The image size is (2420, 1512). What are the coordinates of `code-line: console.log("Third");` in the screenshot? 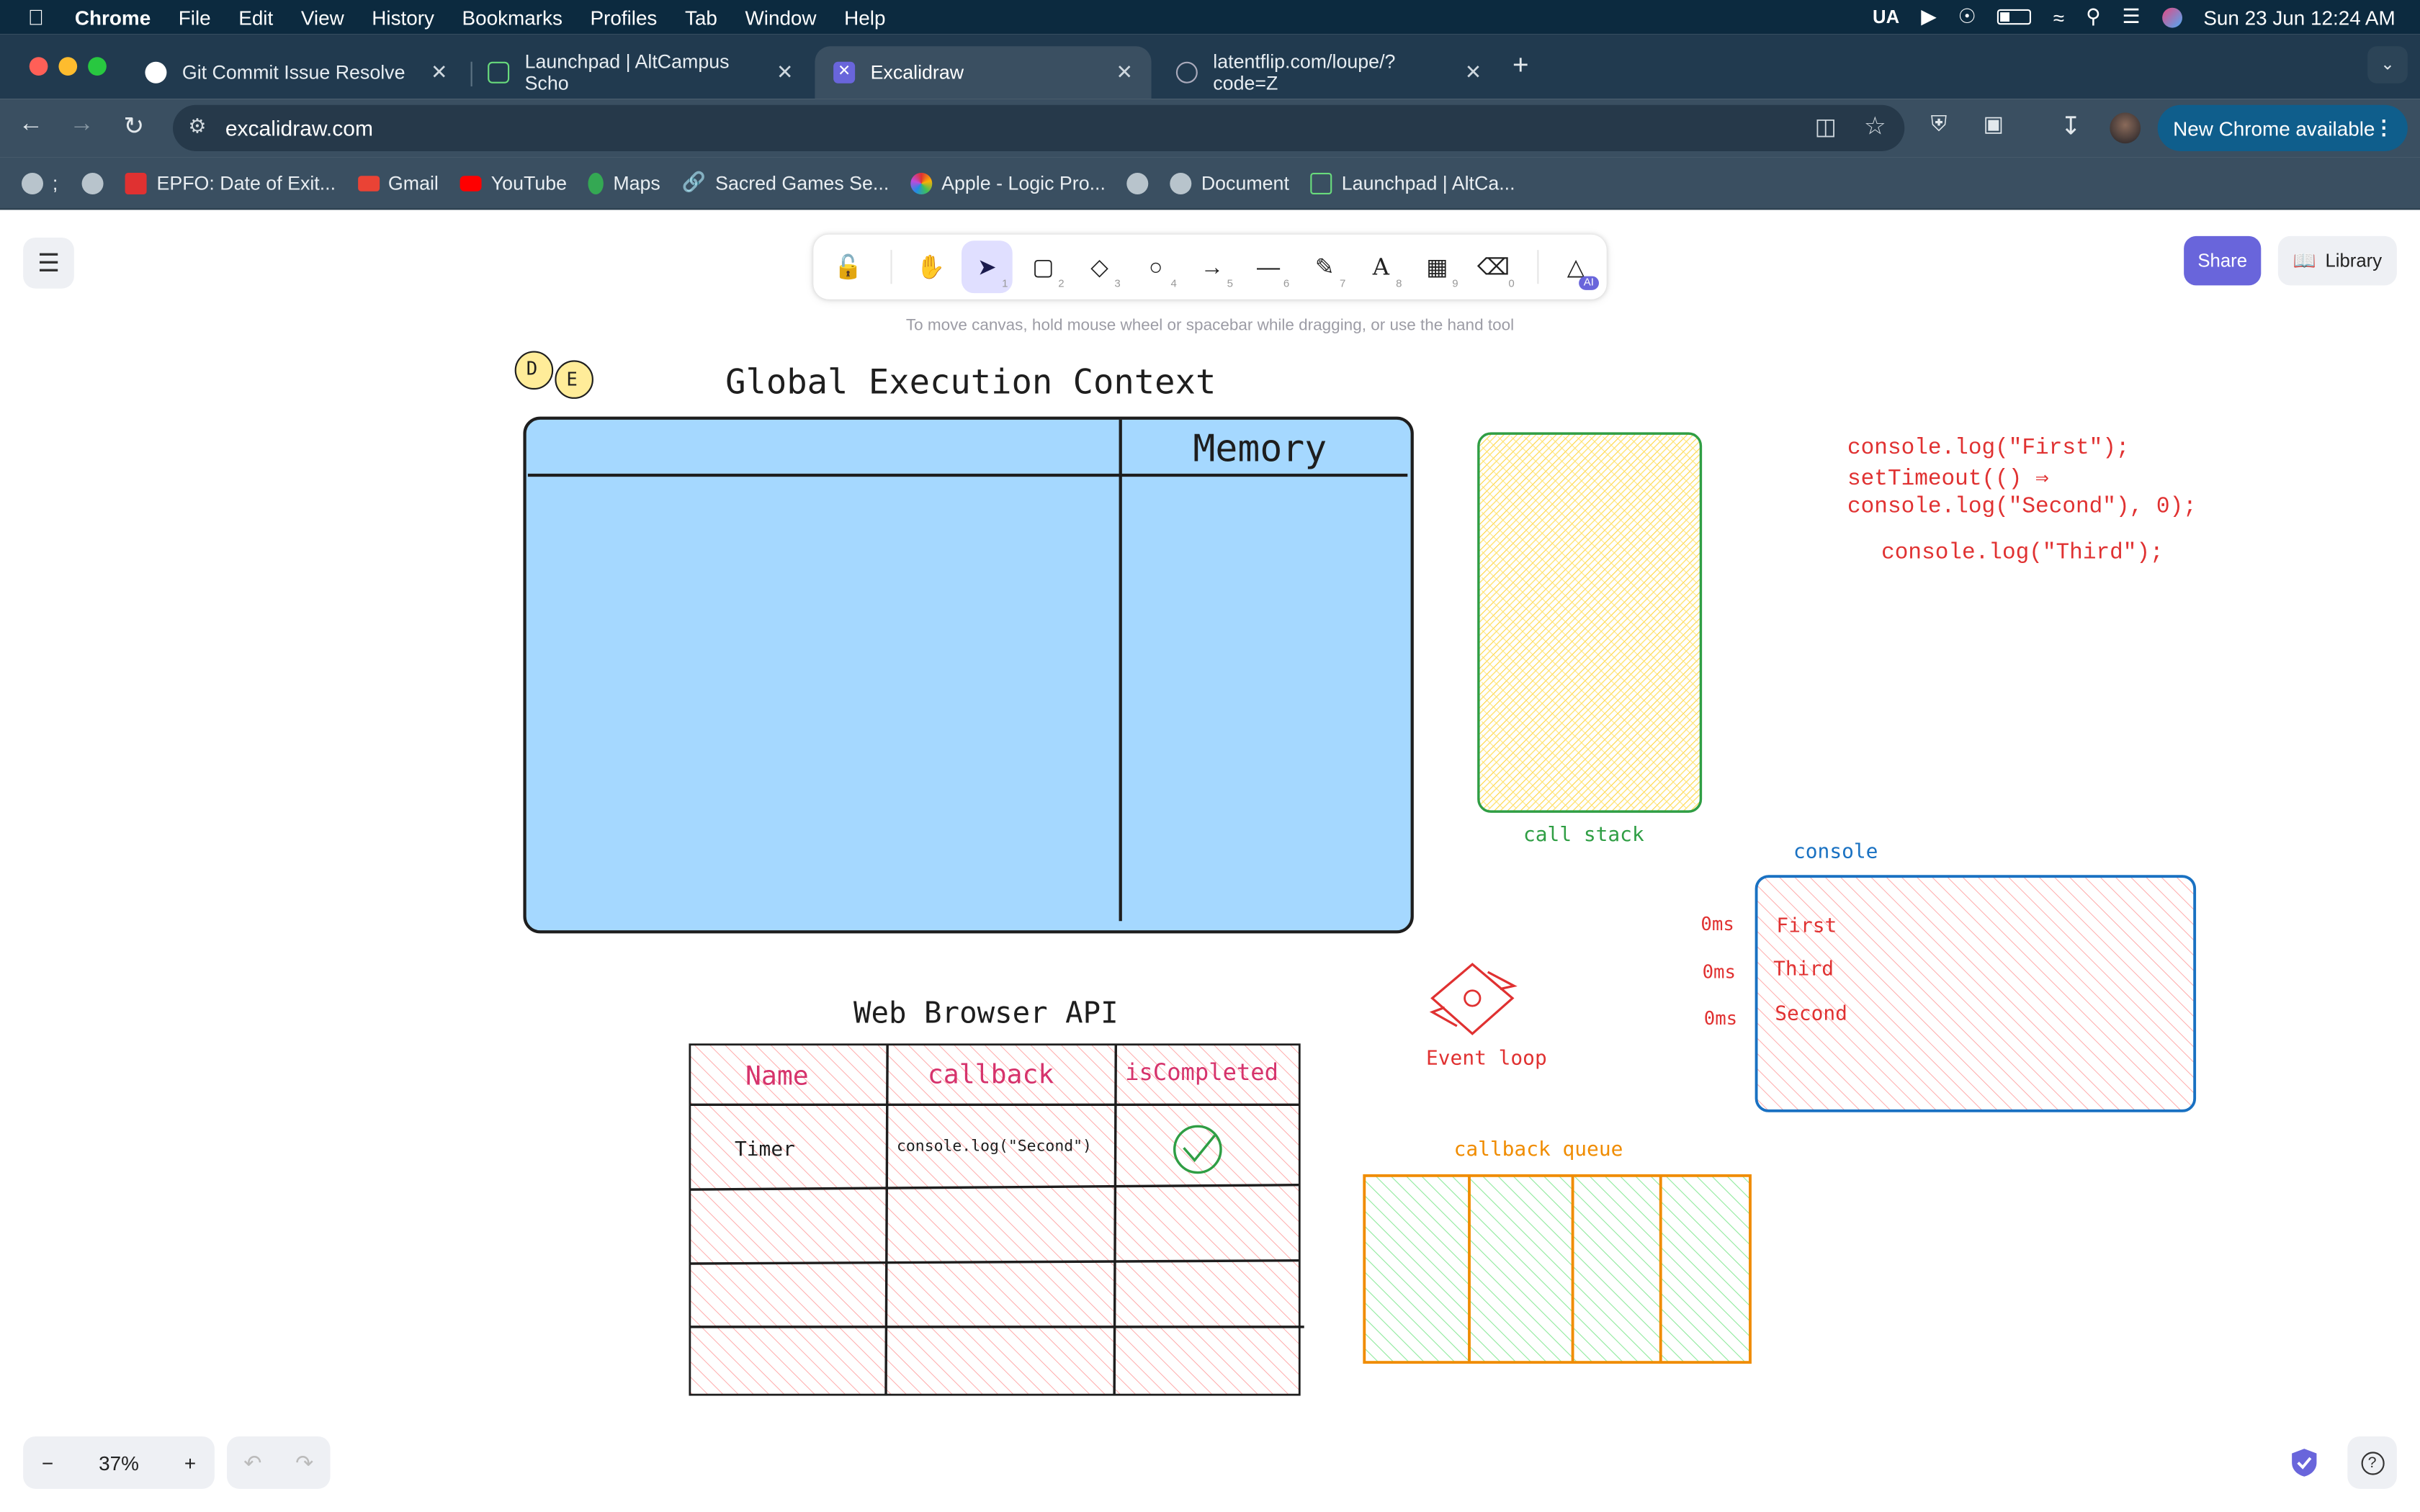 It's located at (2022, 553).